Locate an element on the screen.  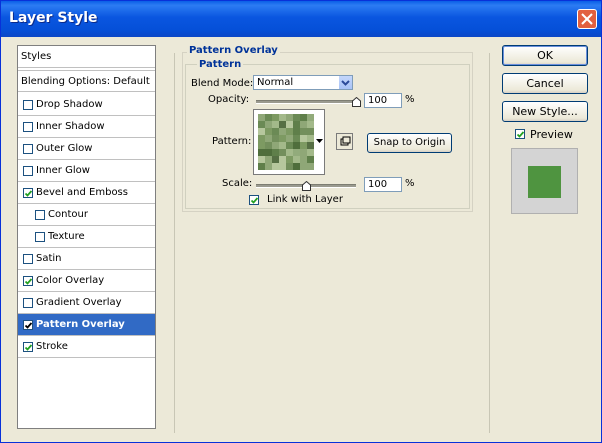
cancel-button: Cancel is located at coordinates (545, 83).